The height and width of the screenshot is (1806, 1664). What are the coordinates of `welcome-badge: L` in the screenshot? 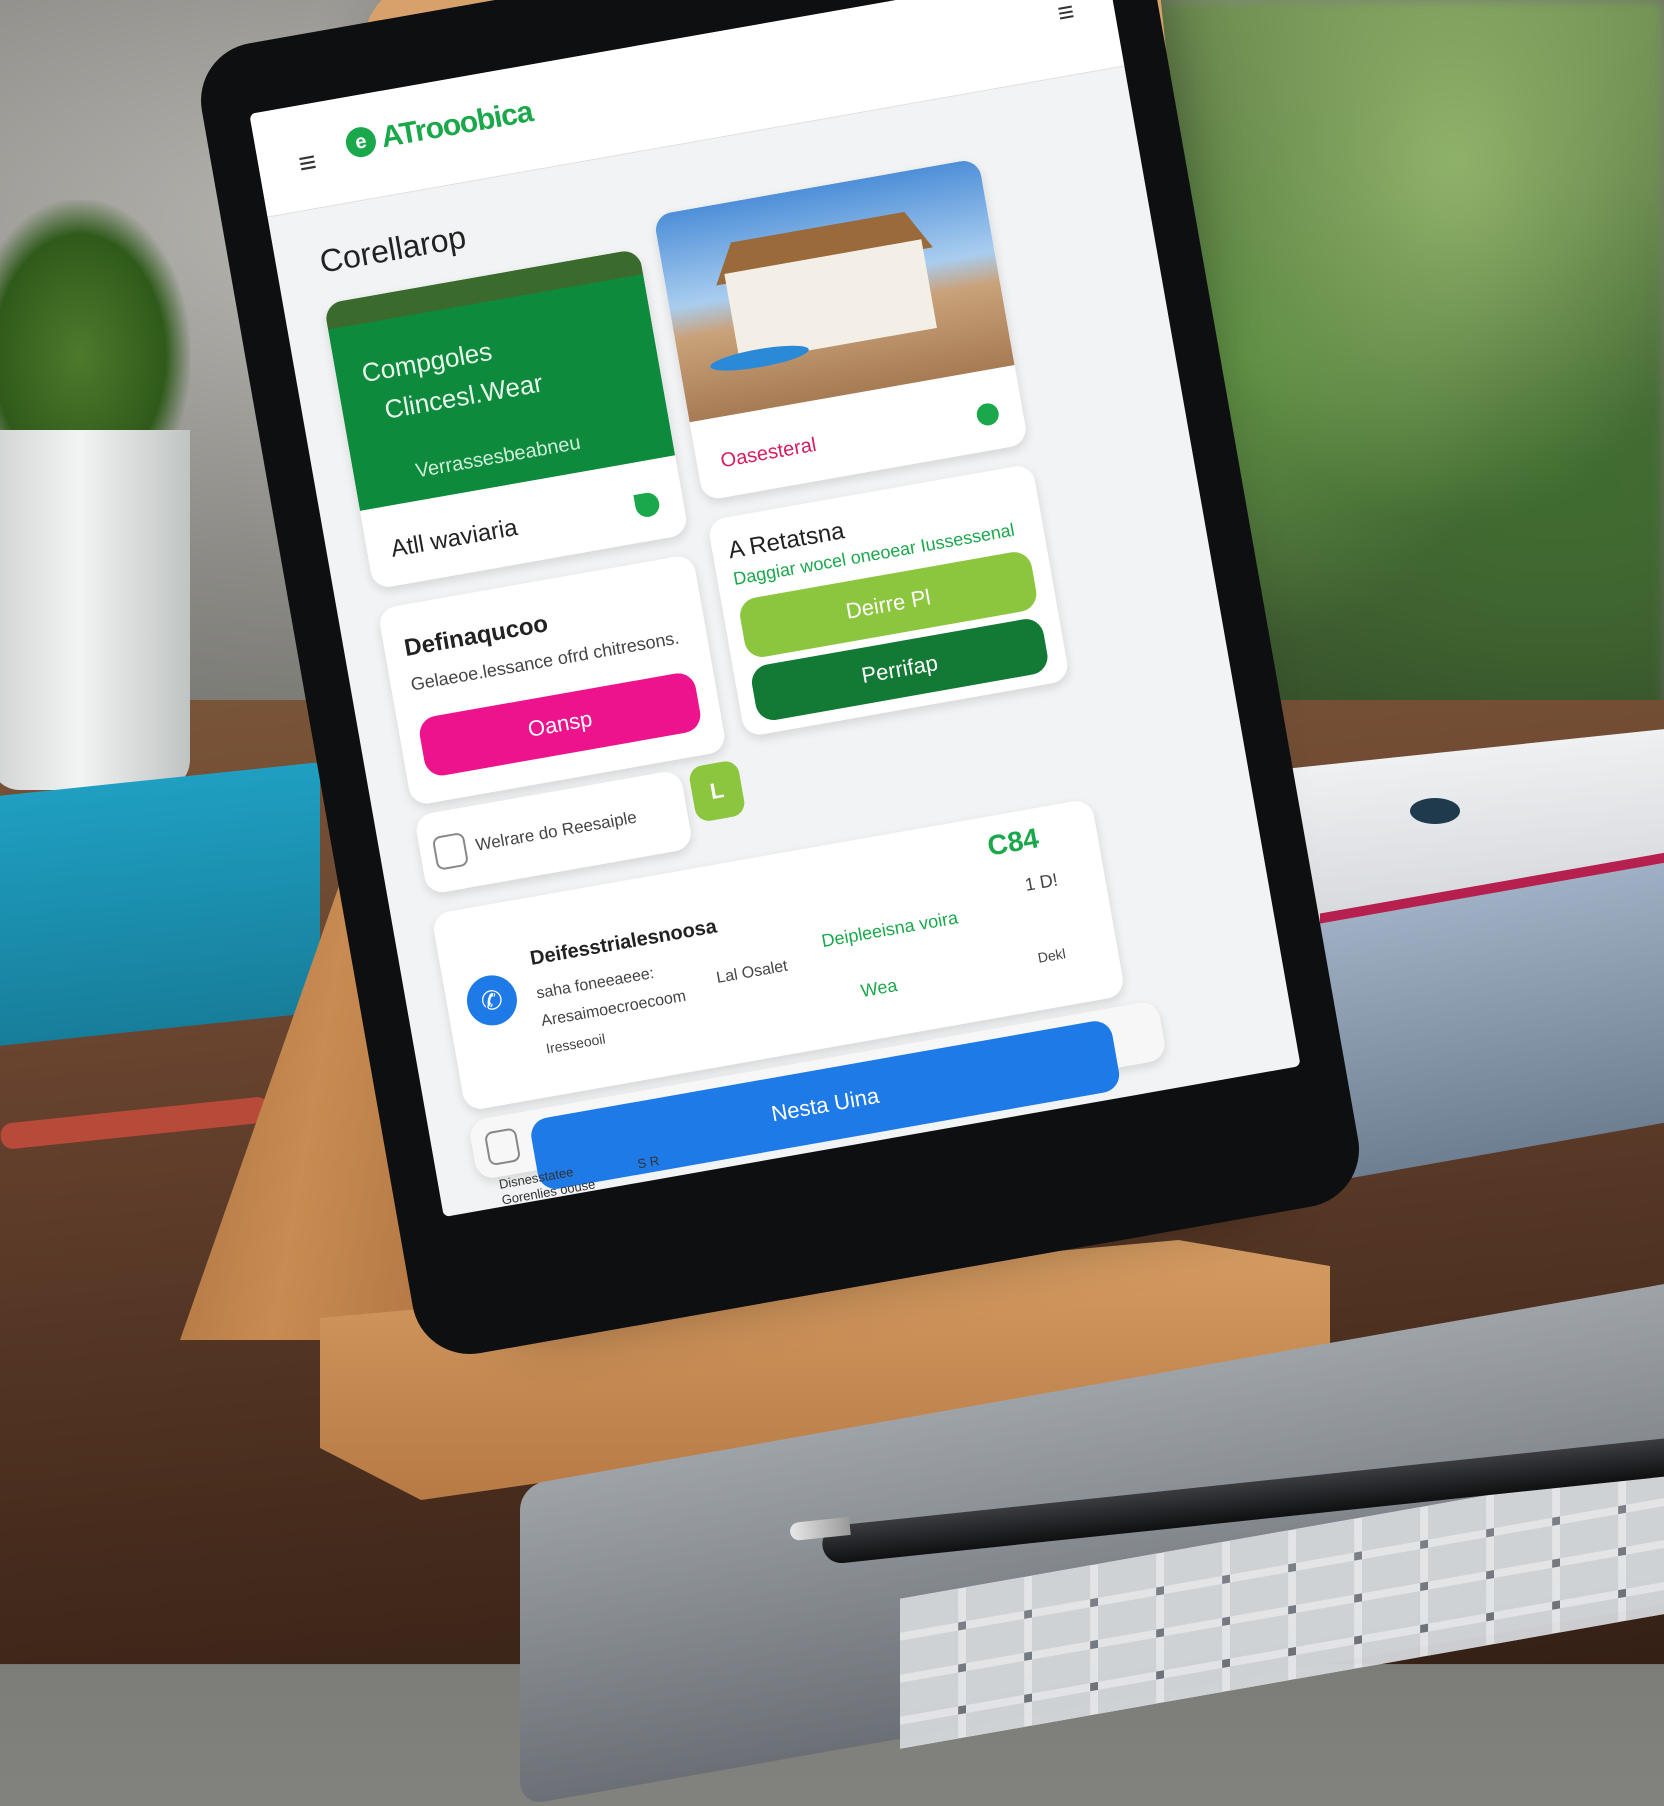 It's located at (717, 791).